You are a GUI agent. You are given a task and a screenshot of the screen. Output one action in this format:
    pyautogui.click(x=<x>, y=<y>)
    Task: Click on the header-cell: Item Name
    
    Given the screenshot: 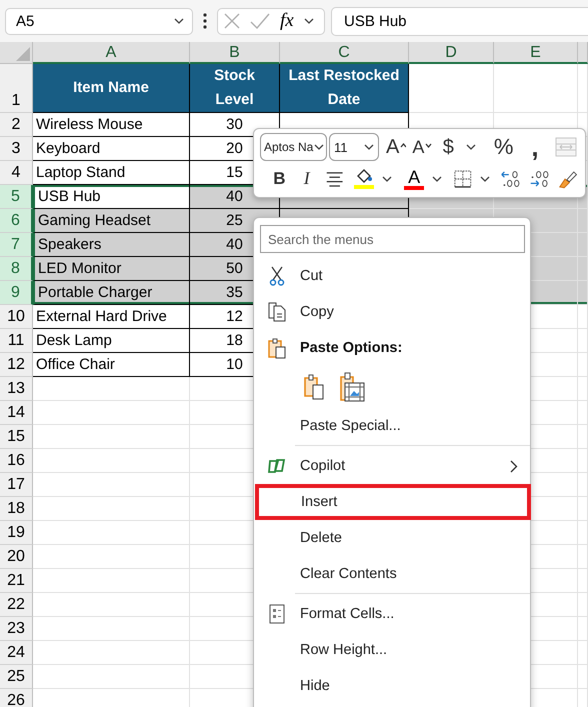 What is the action you would take?
    pyautogui.click(x=111, y=88)
    